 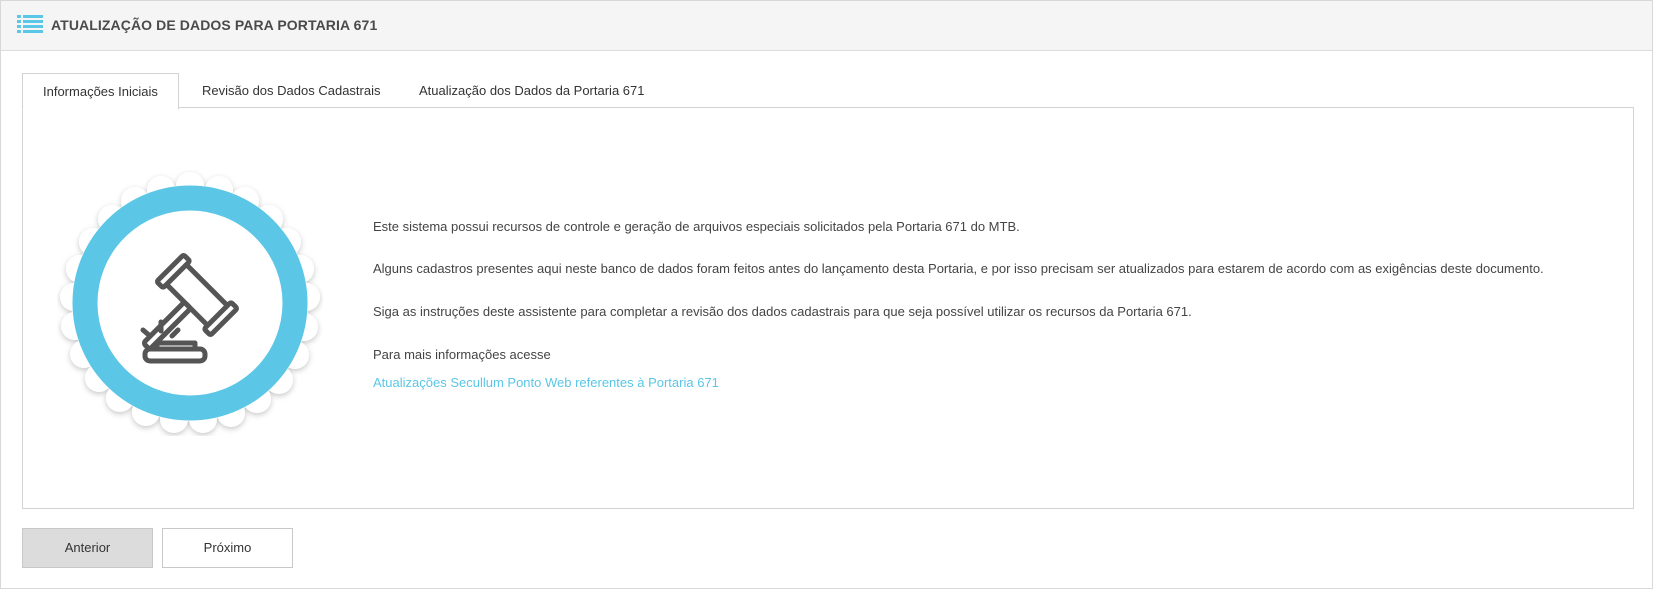 What do you see at coordinates (227, 548) in the screenshot?
I see `next-button: Próximo` at bounding box center [227, 548].